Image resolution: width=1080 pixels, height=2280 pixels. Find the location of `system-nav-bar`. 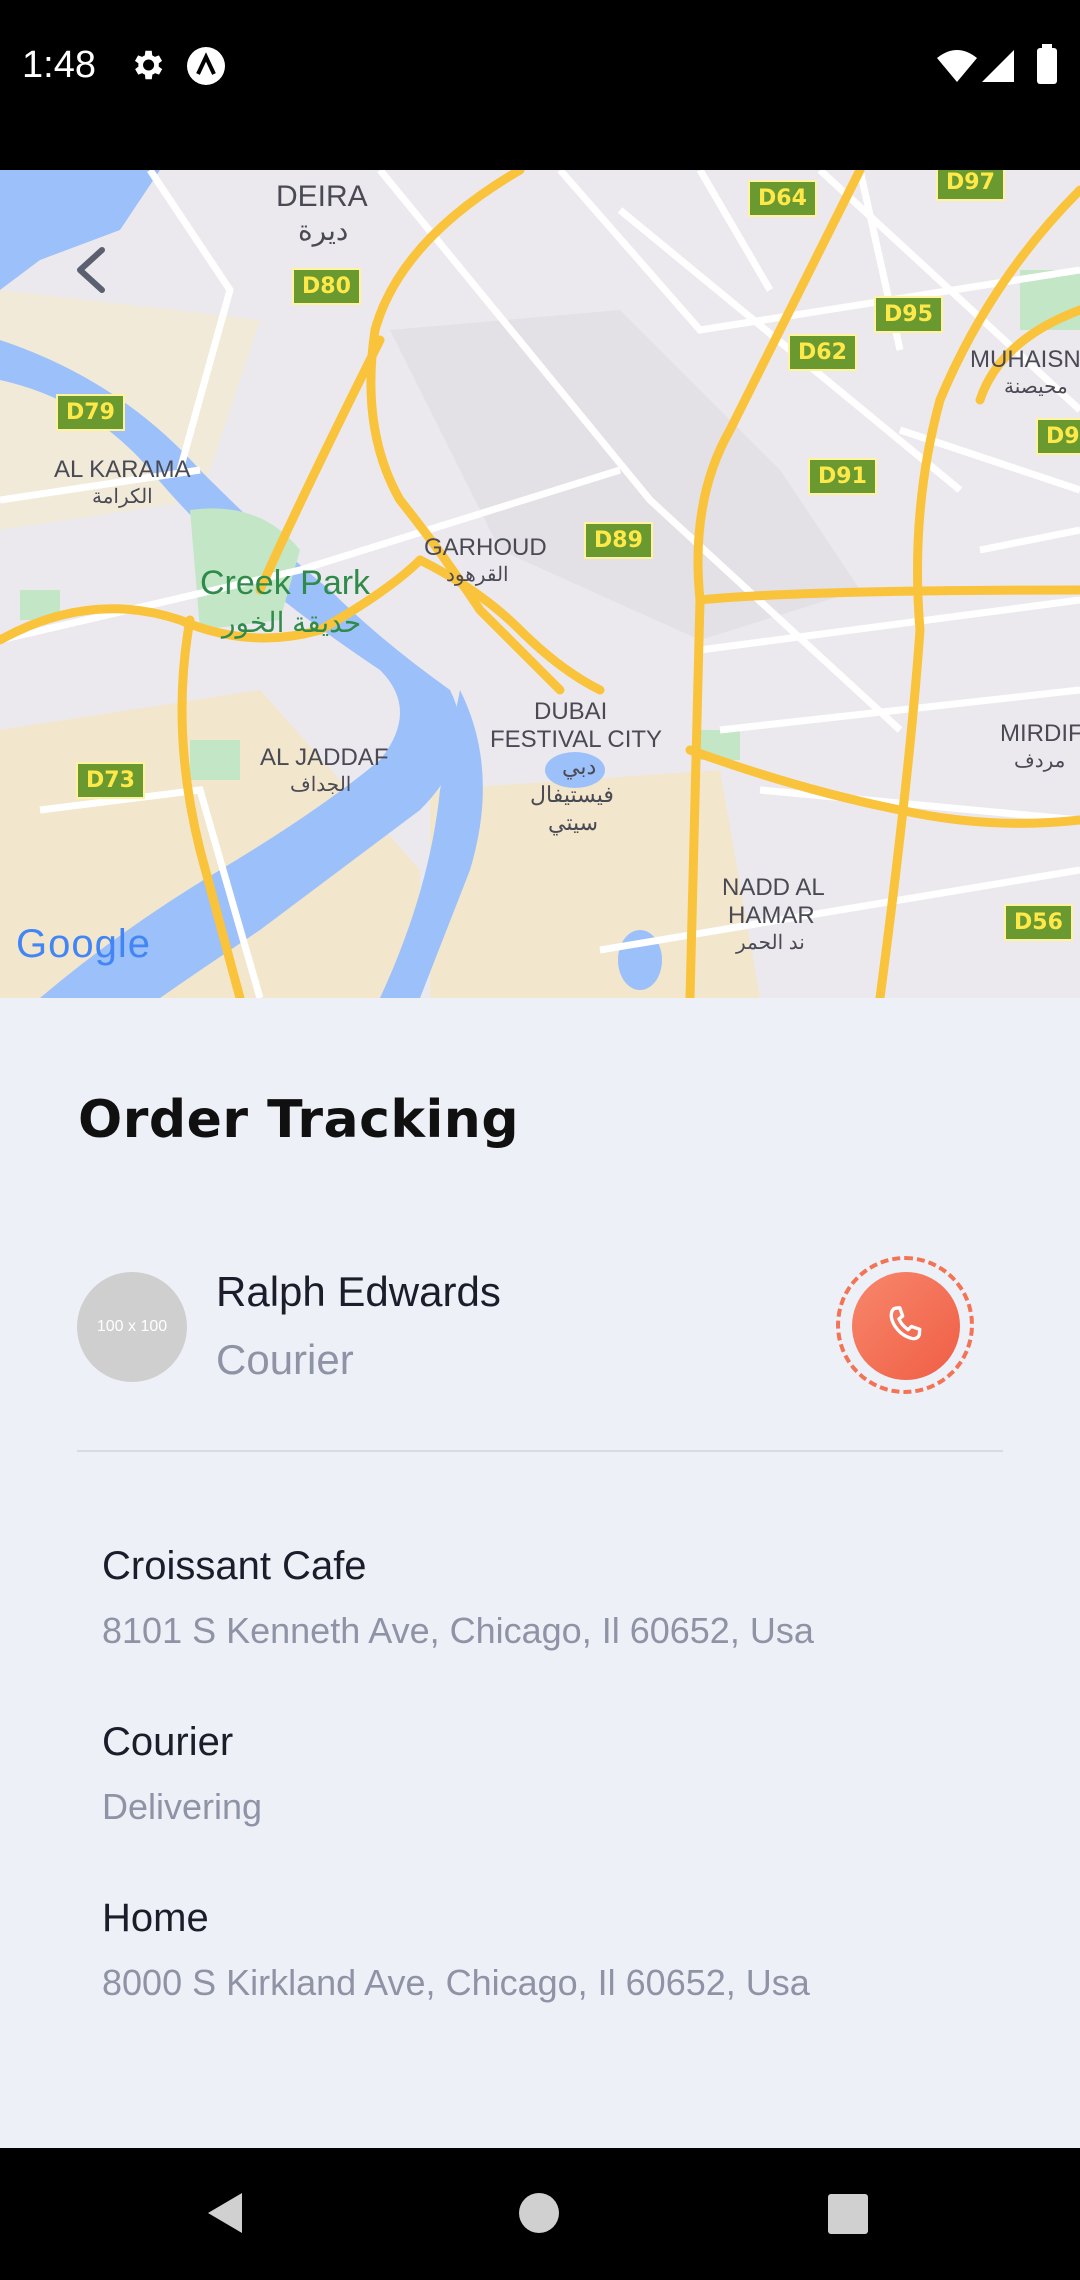

system-nav-bar is located at coordinates (540, 2214).